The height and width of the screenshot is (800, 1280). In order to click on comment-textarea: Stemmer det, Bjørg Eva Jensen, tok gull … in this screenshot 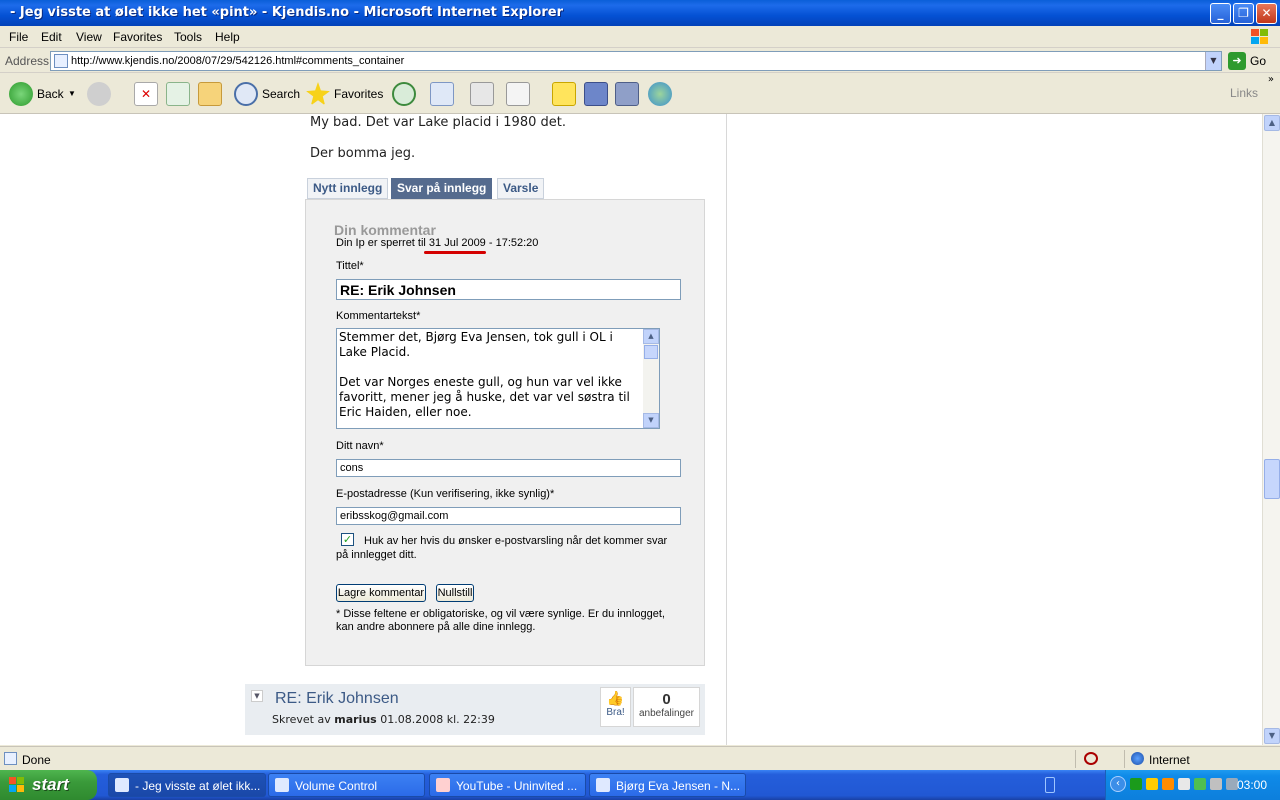, I will do `click(498, 378)`.